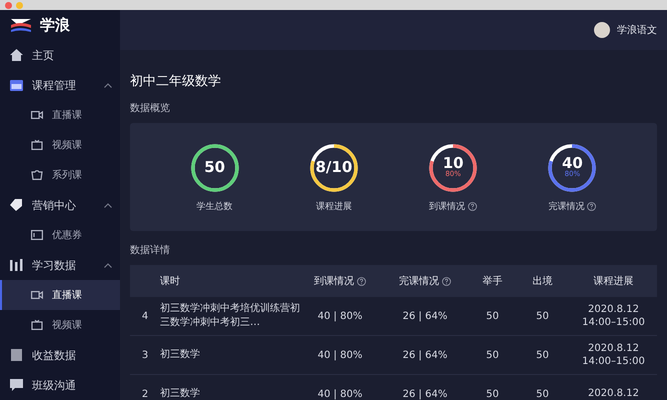 Image resolution: width=667 pixels, height=400 pixels. What do you see at coordinates (170, 281) in the screenshot?
I see `column-header: 课时` at bounding box center [170, 281].